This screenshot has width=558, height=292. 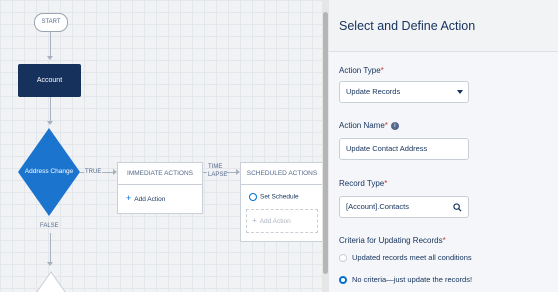 I want to click on panel-title: Select and Define Action, so click(x=443, y=26).